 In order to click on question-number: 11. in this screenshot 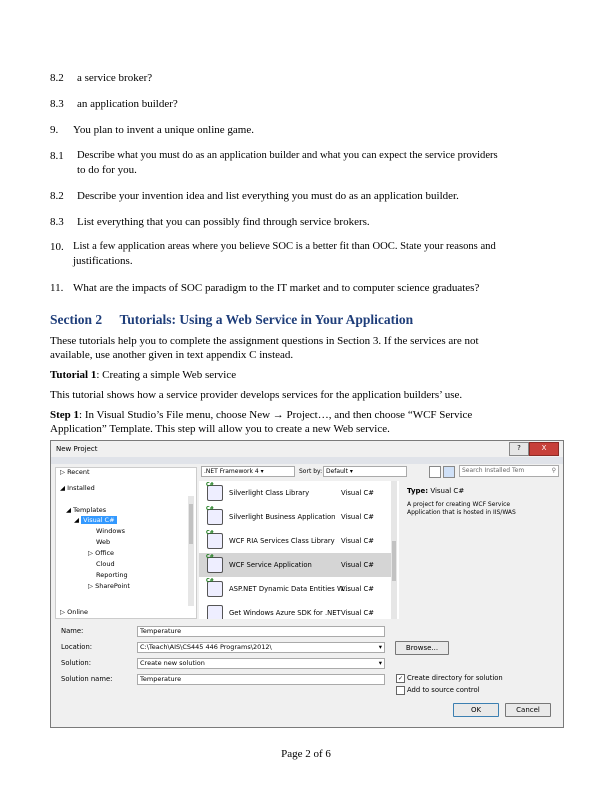, I will do `click(57, 288)`.